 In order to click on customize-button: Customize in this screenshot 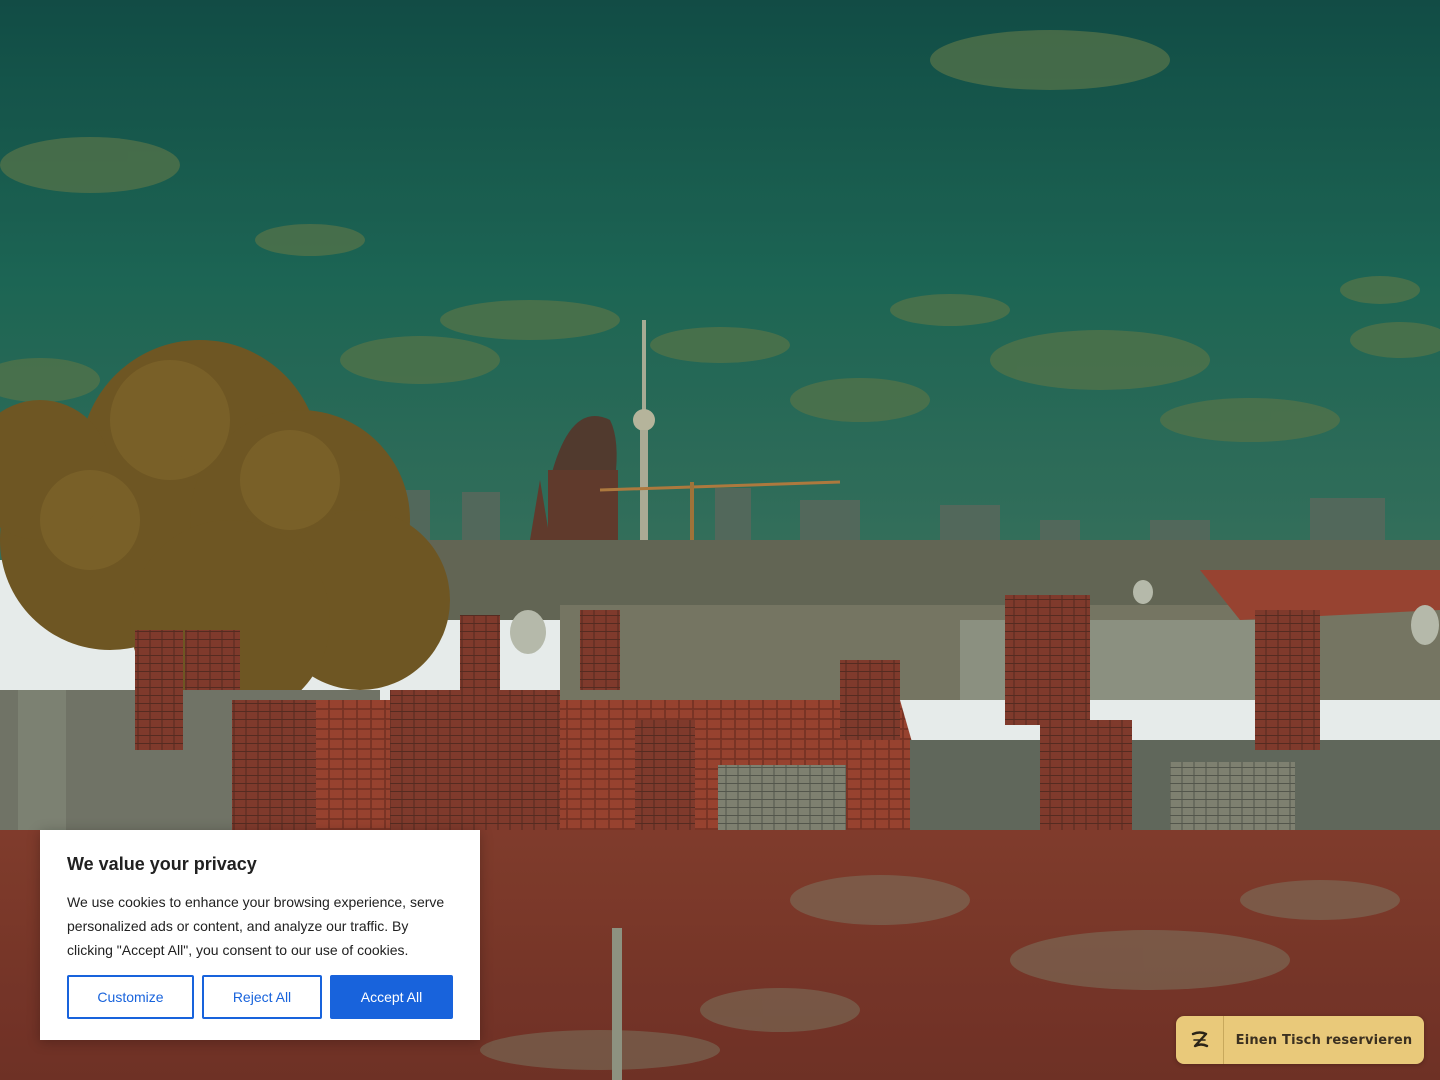, I will do `click(130, 997)`.